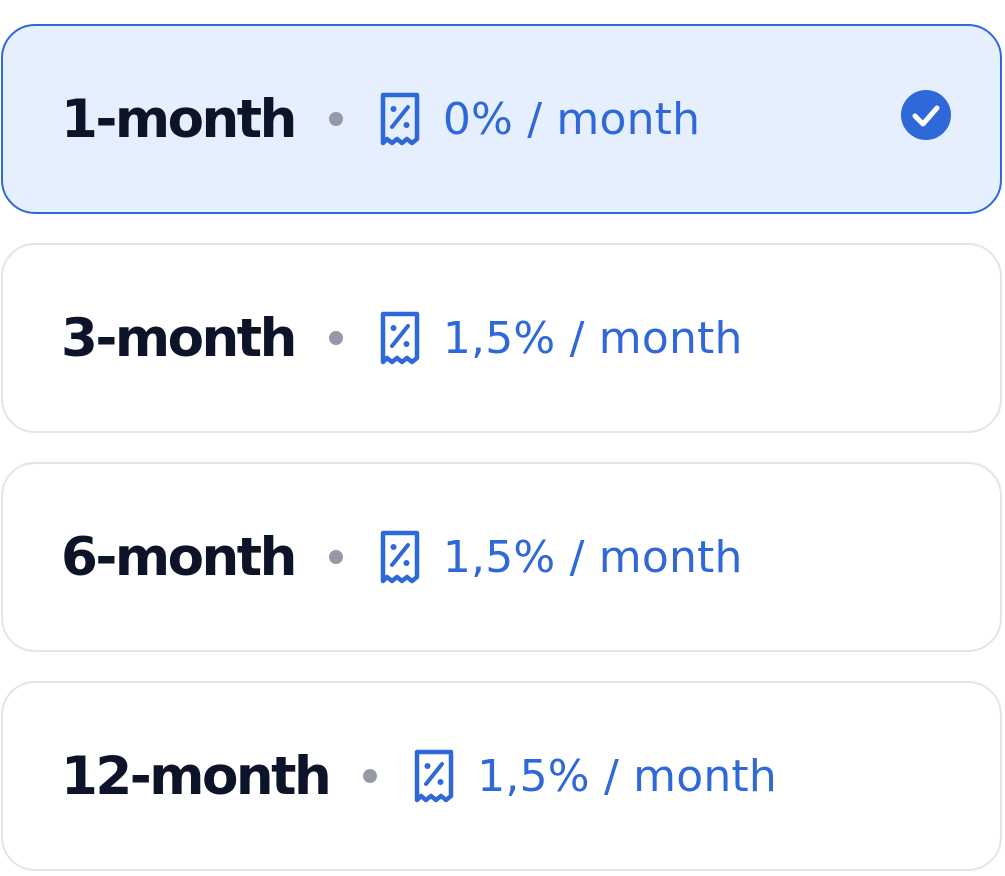  I want to click on plan-term-label: 6-month, so click(179, 557).